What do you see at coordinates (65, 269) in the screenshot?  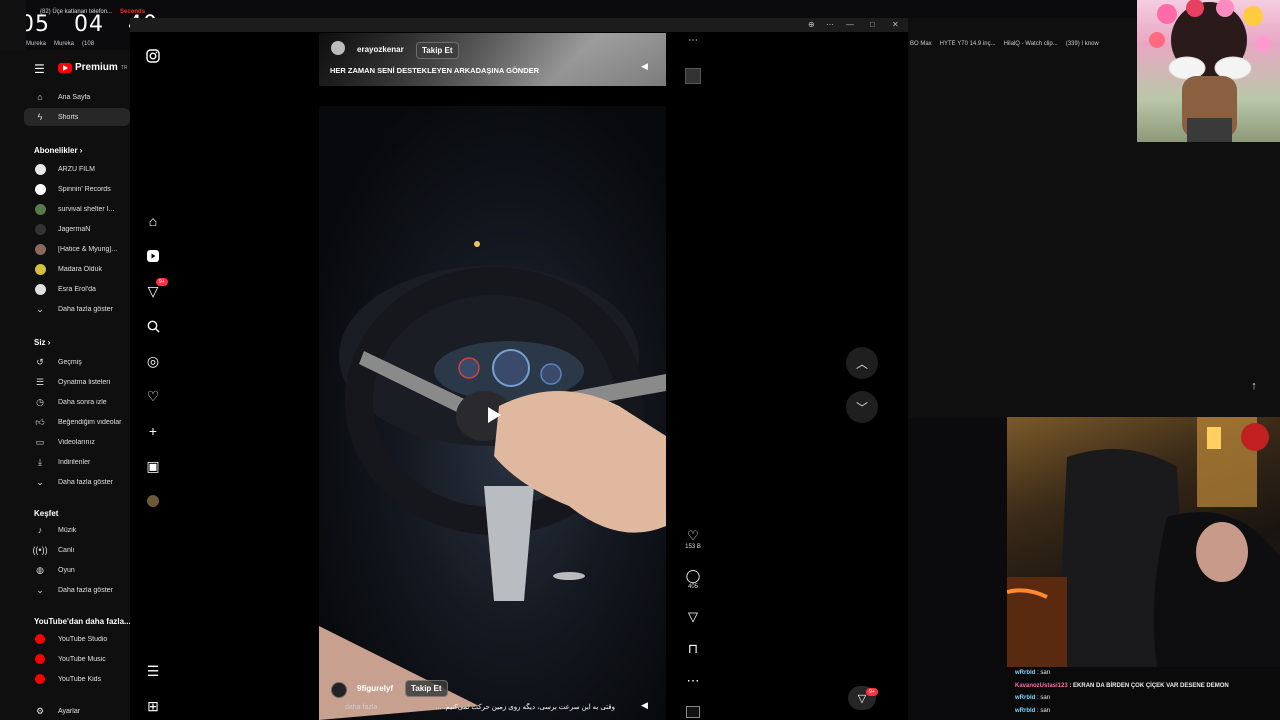 I see `subscription-item: Madara Olduk` at bounding box center [65, 269].